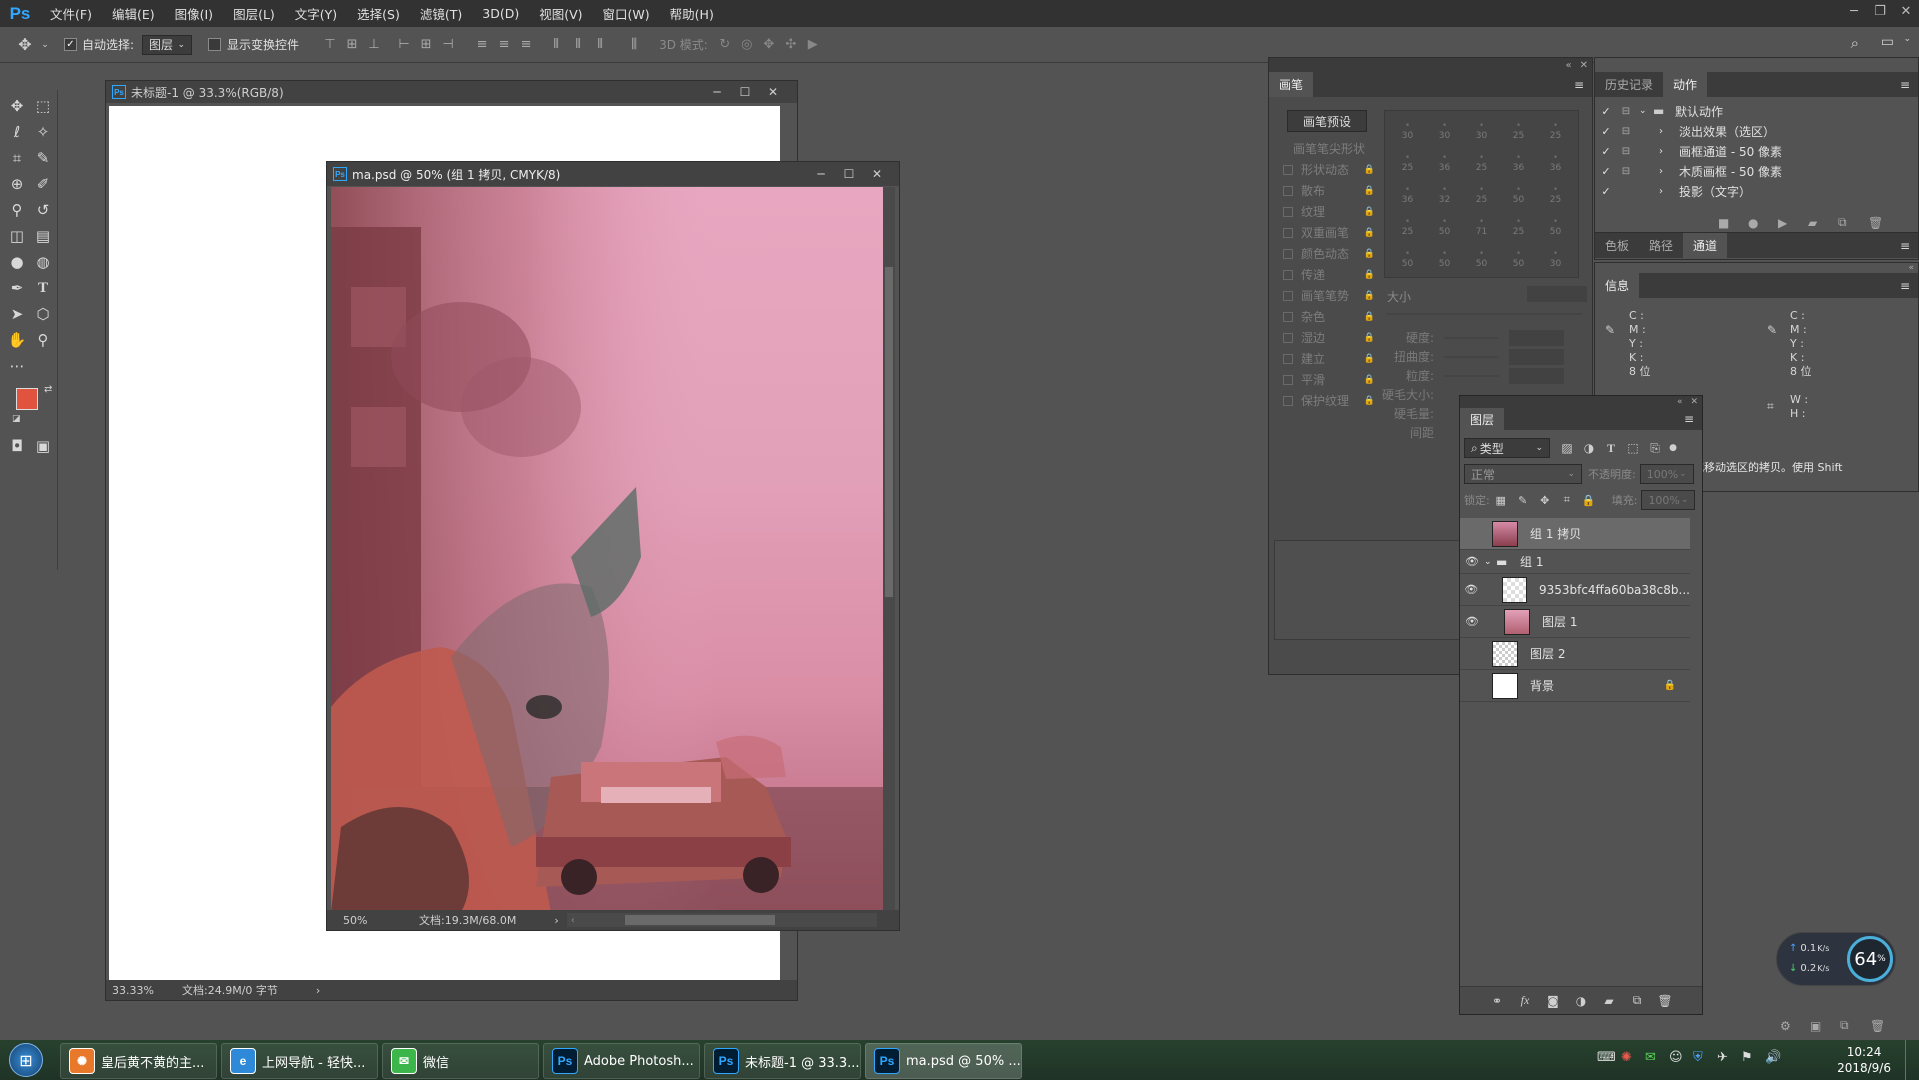 The image size is (1919, 1080). Describe the element at coordinates (1606, 111) in the screenshot. I see `check-icon: ✓` at that location.